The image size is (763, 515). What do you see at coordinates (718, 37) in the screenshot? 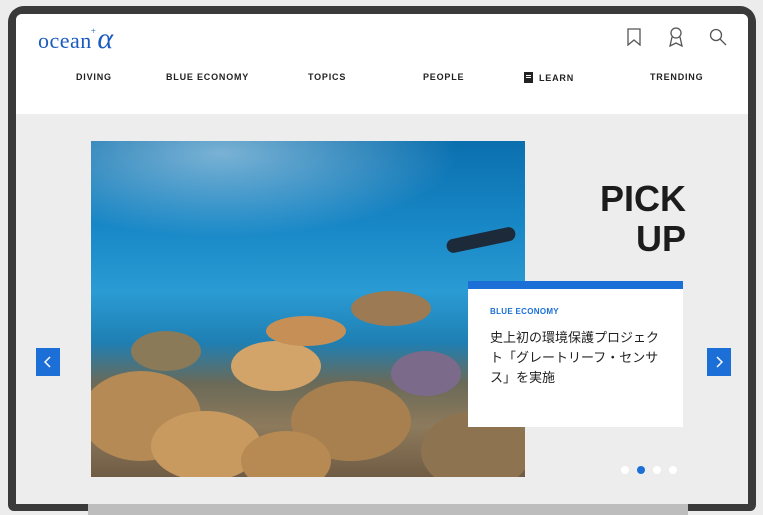
I see `search-icon` at bounding box center [718, 37].